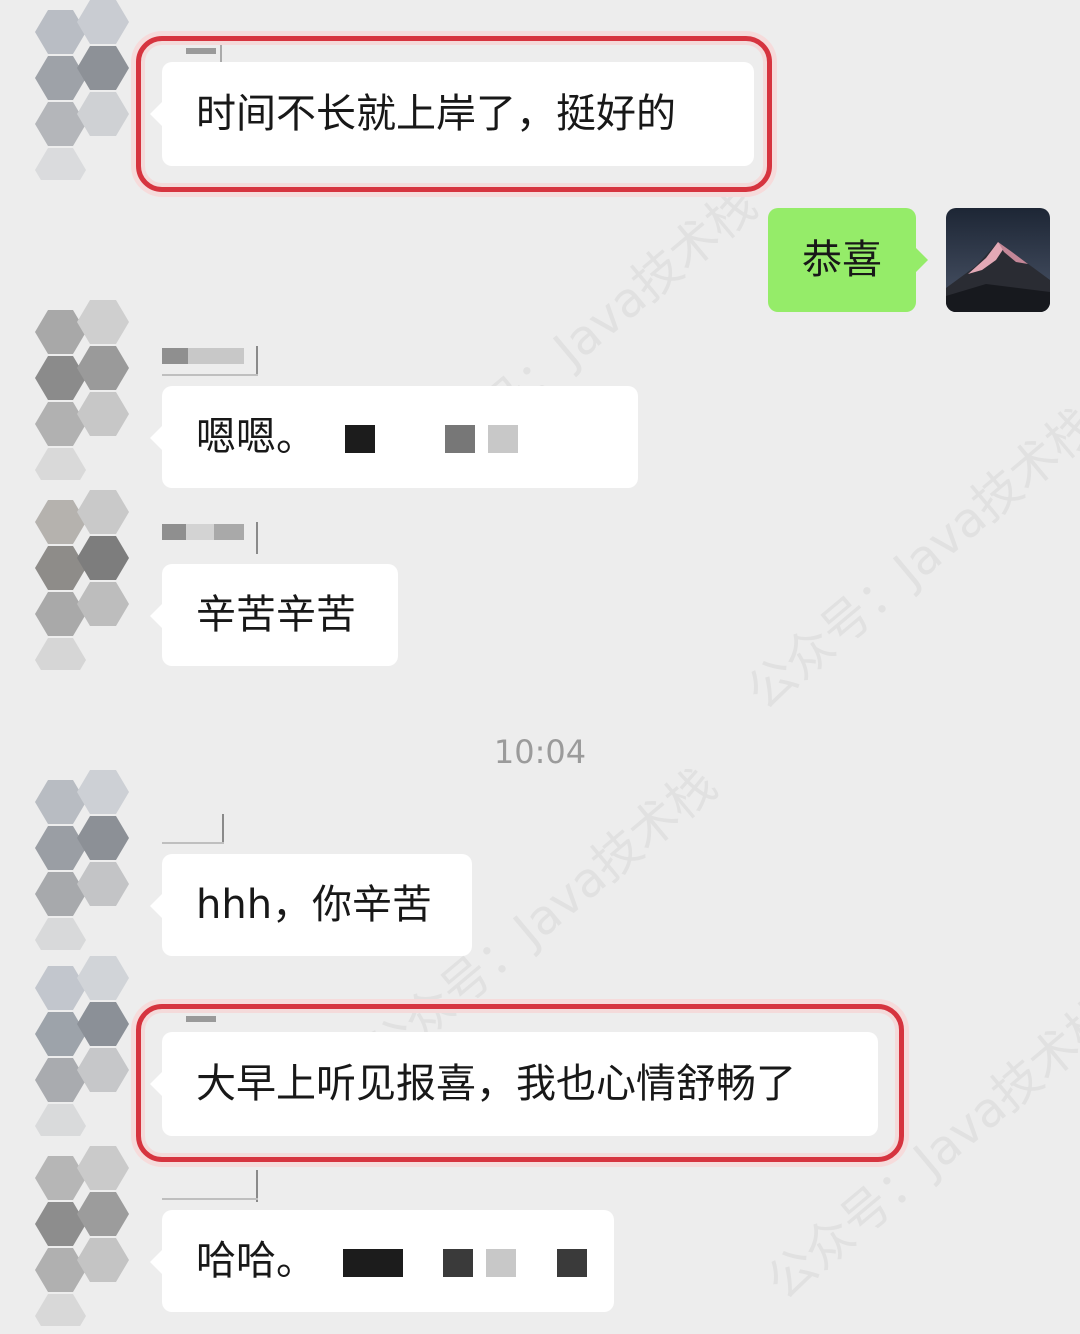 The image size is (1080, 1334). I want to click on message-bubble-outgoing: 恭喜, so click(848, 260).